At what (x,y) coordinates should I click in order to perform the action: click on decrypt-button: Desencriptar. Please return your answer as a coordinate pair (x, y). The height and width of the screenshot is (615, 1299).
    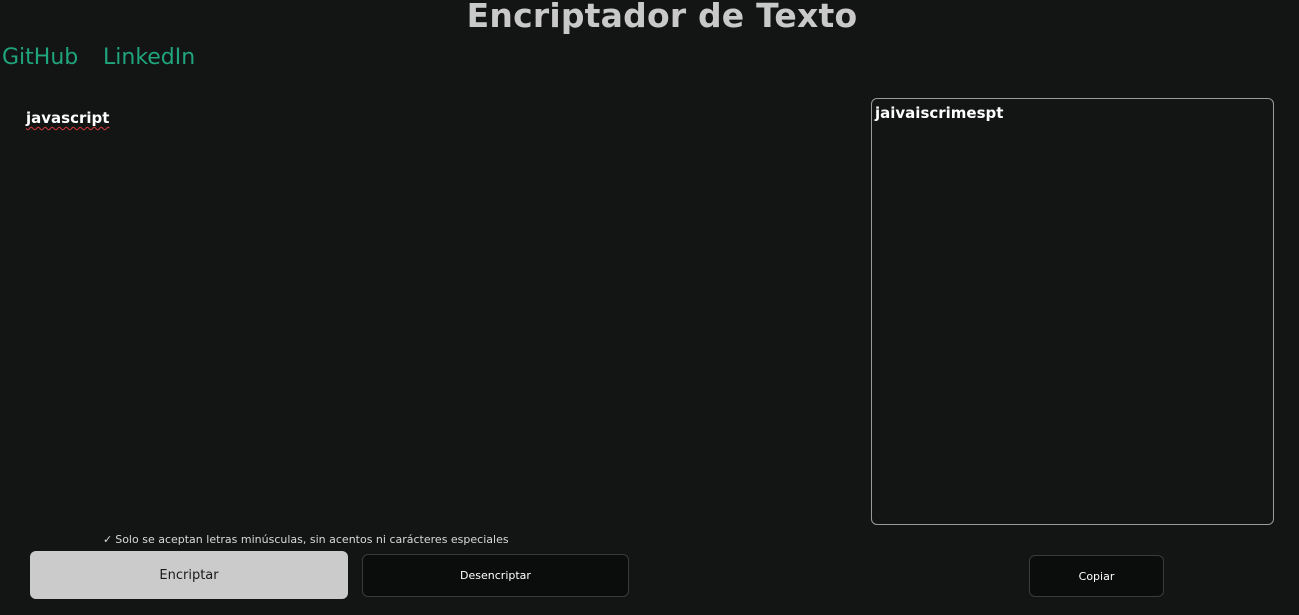
    Looking at the image, I should click on (495, 575).